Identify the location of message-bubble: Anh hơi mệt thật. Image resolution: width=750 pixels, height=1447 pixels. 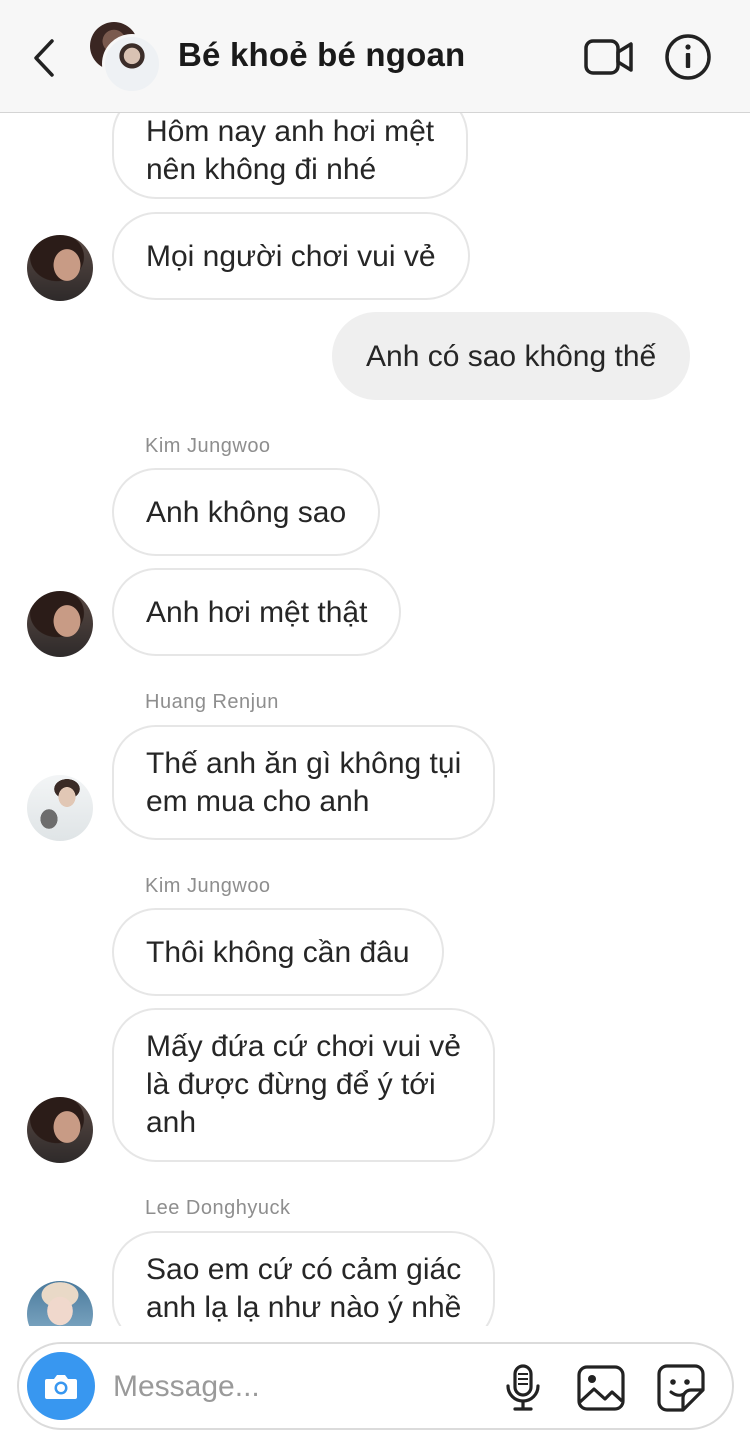
(257, 612).